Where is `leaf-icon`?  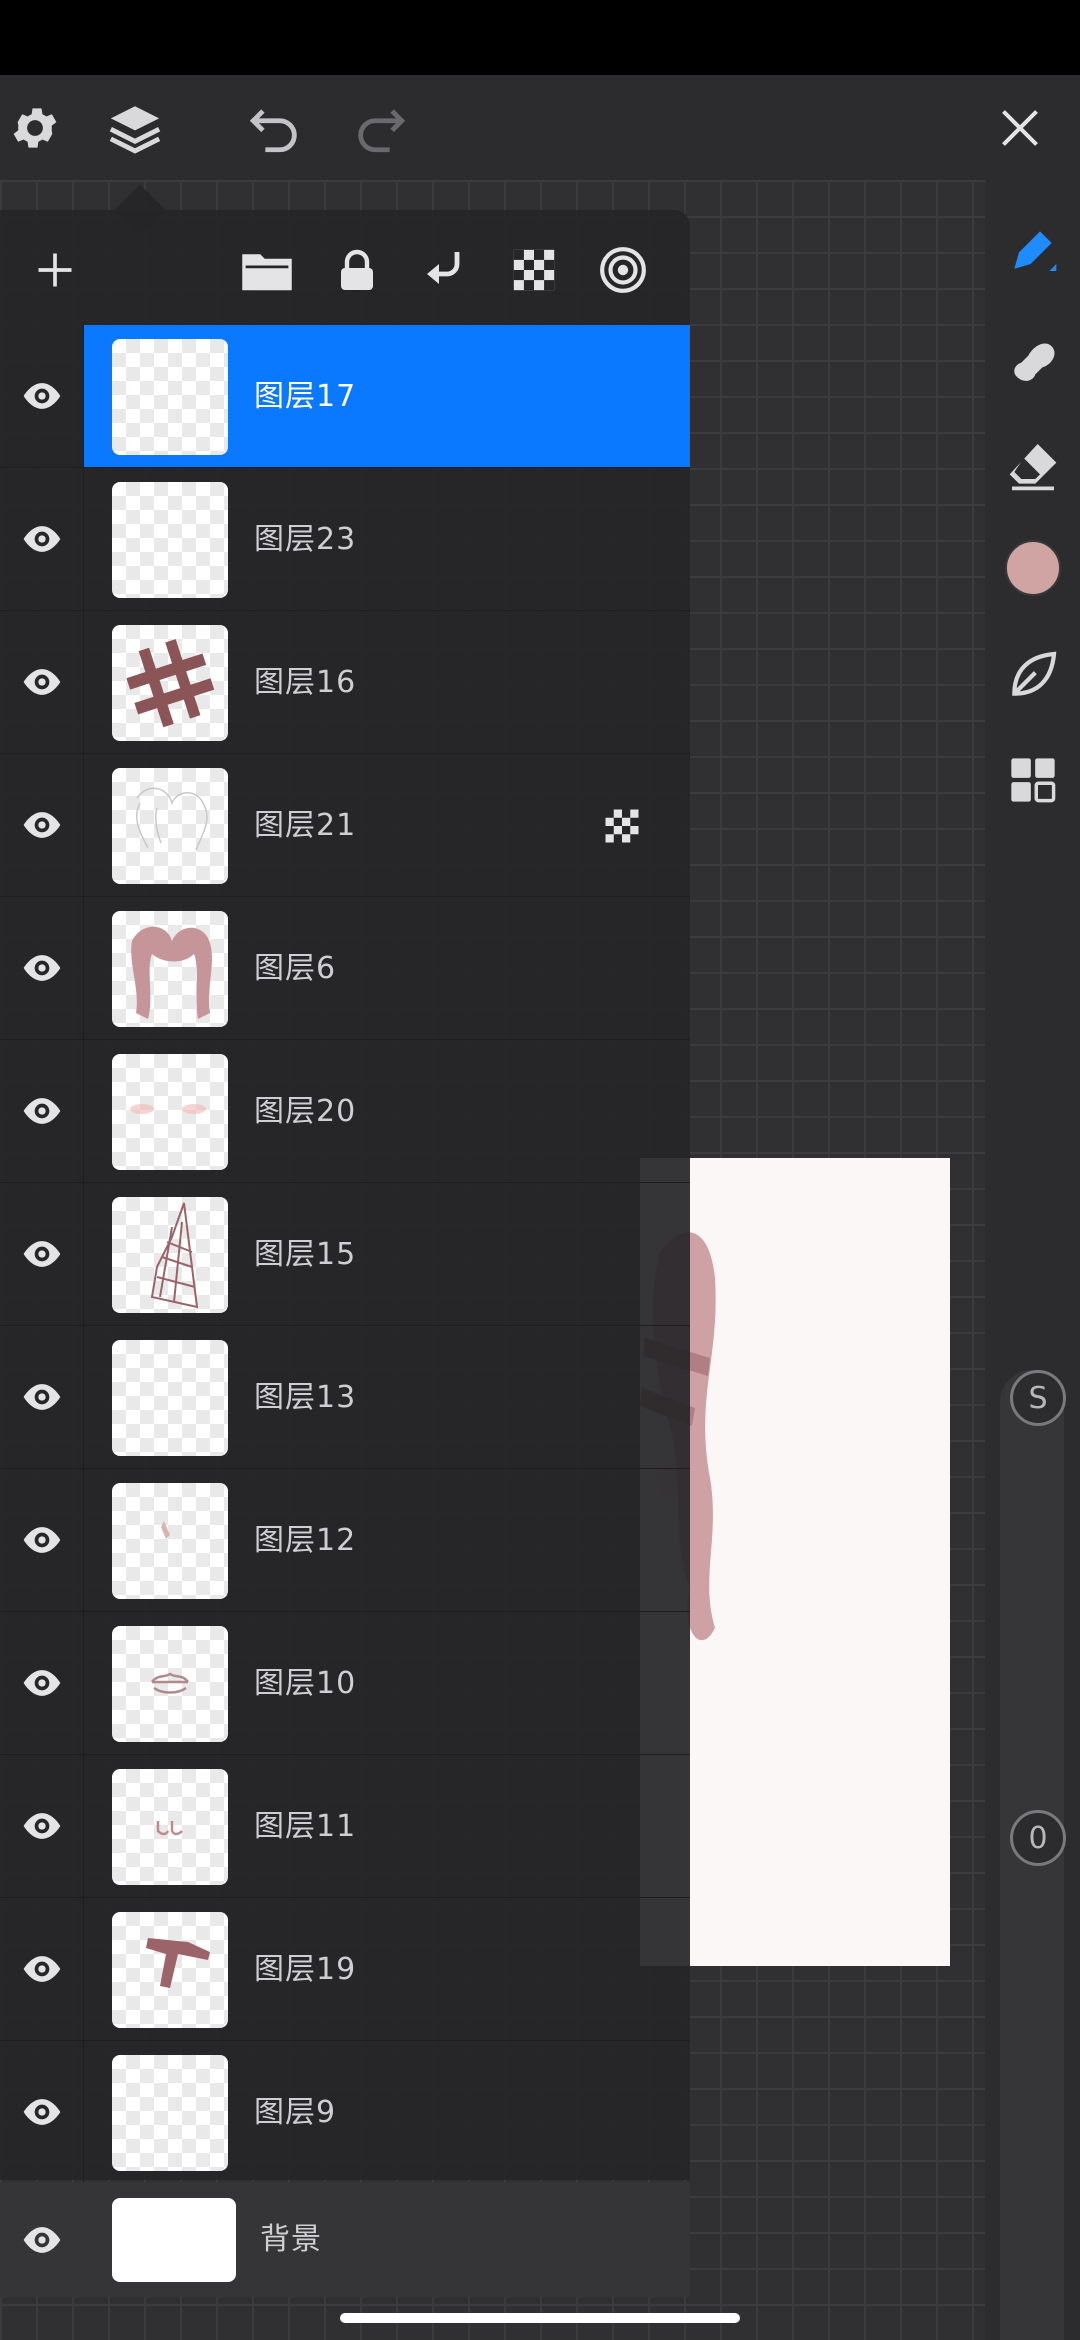
leaf-icon is located at coordinates (1032, 675).